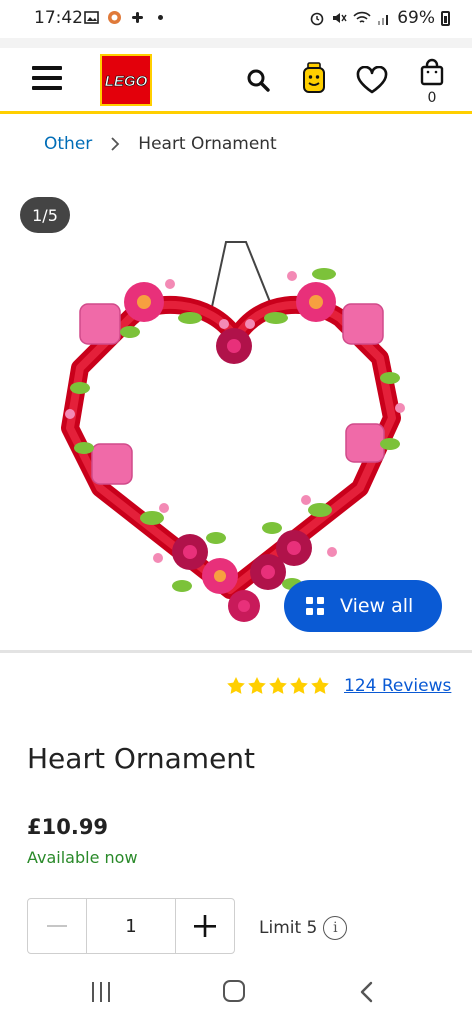 This screenshot has width=472, height=1024. I want to click on lego-logo-mark: LEGO, so click(126, 82).